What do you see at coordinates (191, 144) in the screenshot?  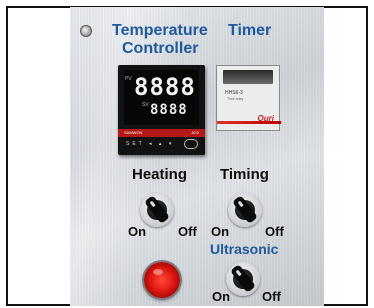 I see `controller-mode-button` at bounding box center [191, 144].